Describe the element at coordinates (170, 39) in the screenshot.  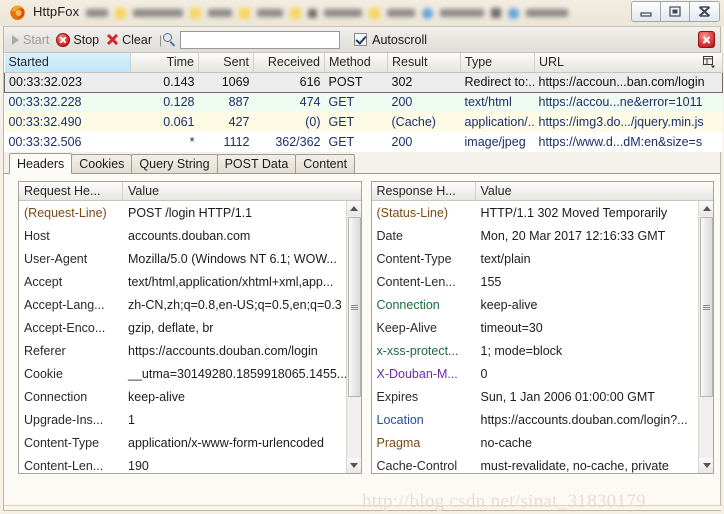
I see `search-icon` at that location.